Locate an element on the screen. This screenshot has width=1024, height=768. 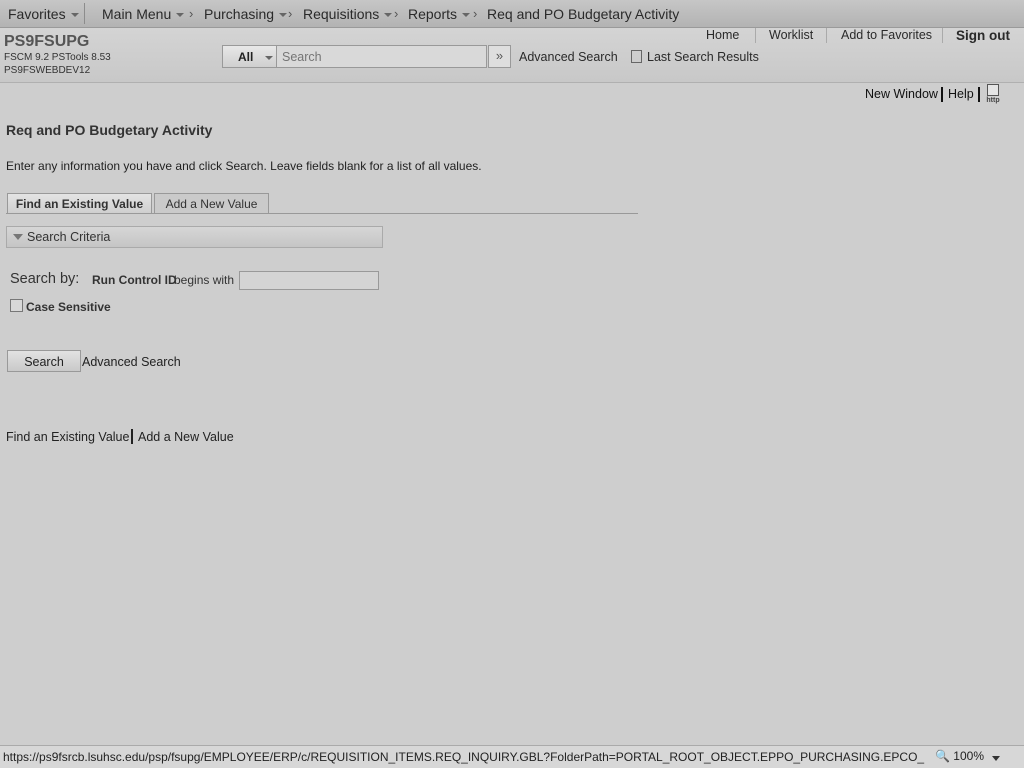
collapse-triangle-icon is located at coordinates (18, 237).